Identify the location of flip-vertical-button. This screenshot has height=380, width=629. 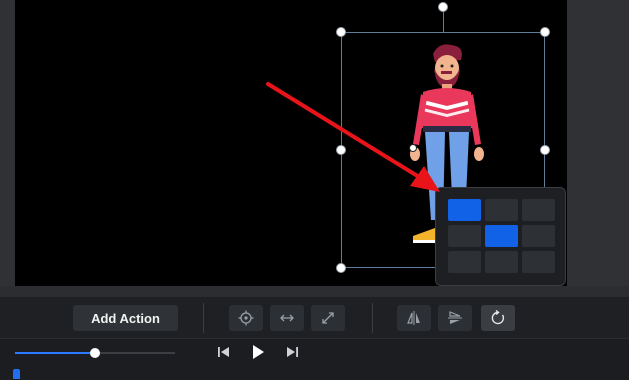
(455, 318).